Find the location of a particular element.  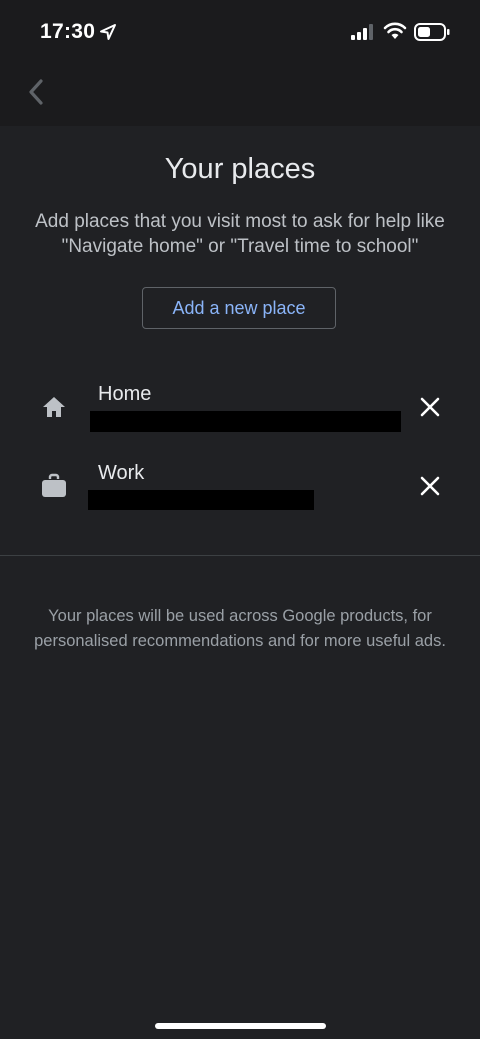

place-row-home: Home is located at coordinates (240, 412).